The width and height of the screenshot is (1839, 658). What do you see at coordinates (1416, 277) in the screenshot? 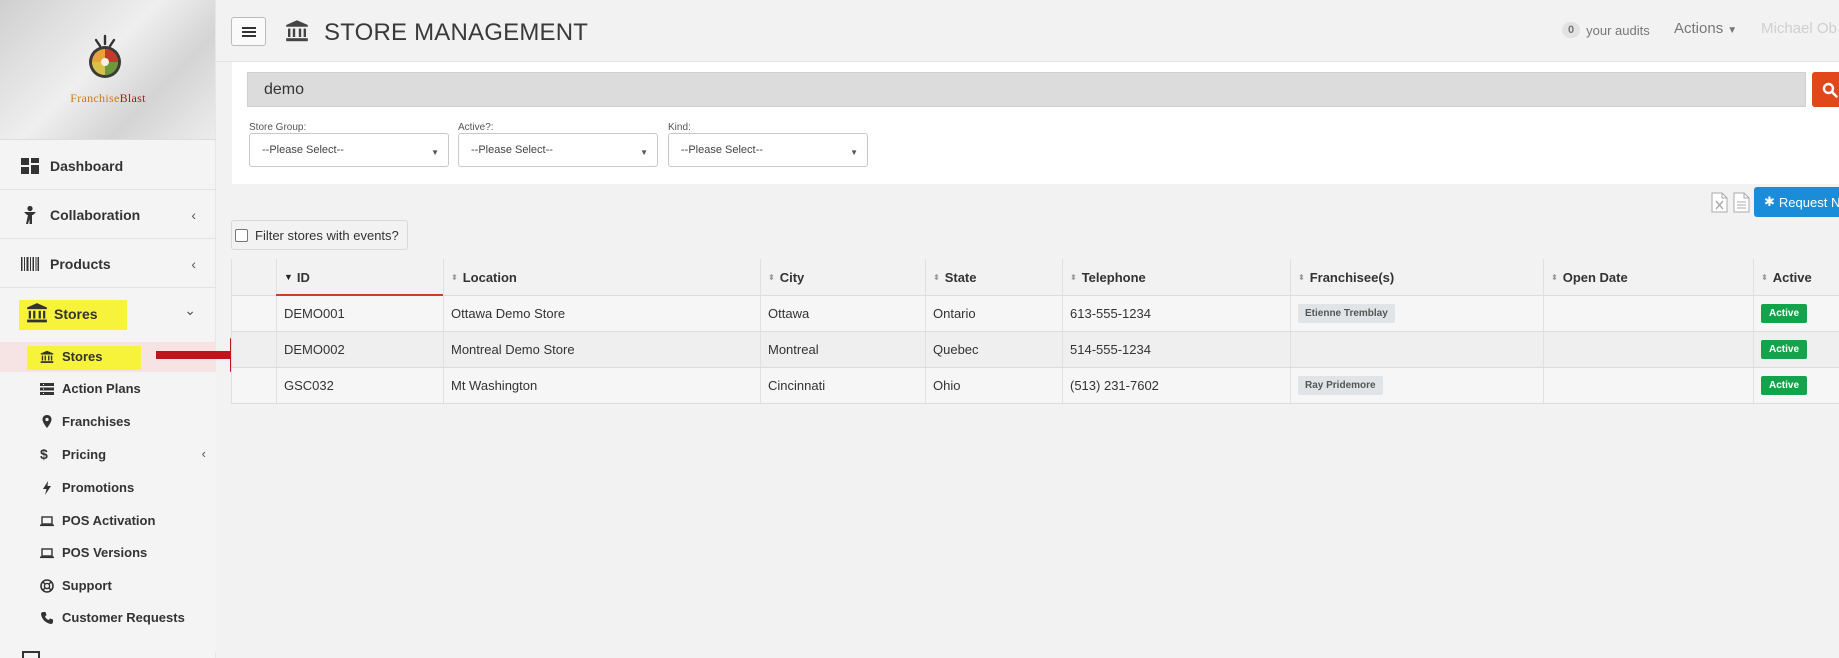
I see `column-header-franchisees: ⬍ Franchisee(s)` at bounding box center [1416, 277].